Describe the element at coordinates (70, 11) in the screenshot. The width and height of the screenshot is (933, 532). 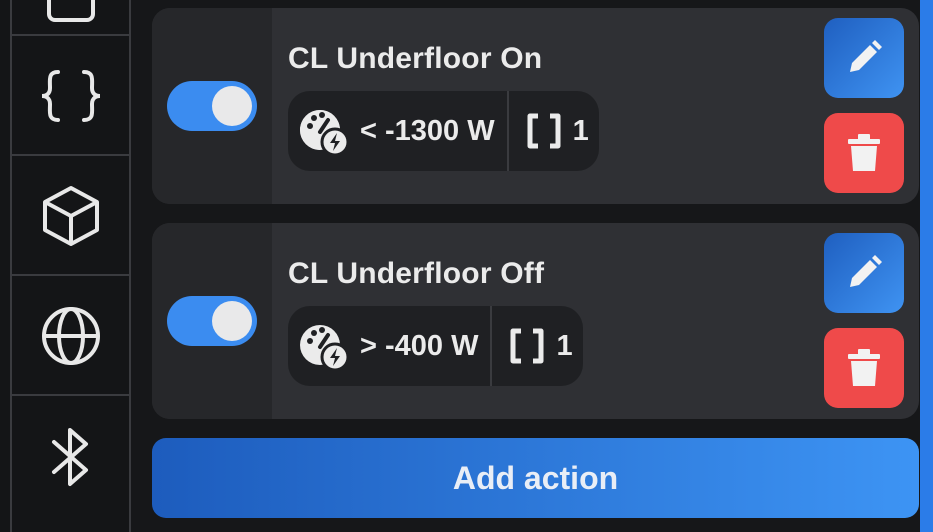
I see `tablet-icon` at that location.